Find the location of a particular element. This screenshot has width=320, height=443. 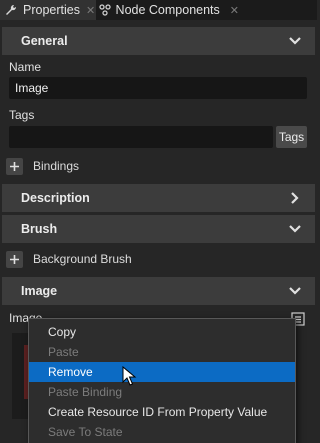

menu-item-save-to-state-label: Save To State is located at coordinates (85, 432).